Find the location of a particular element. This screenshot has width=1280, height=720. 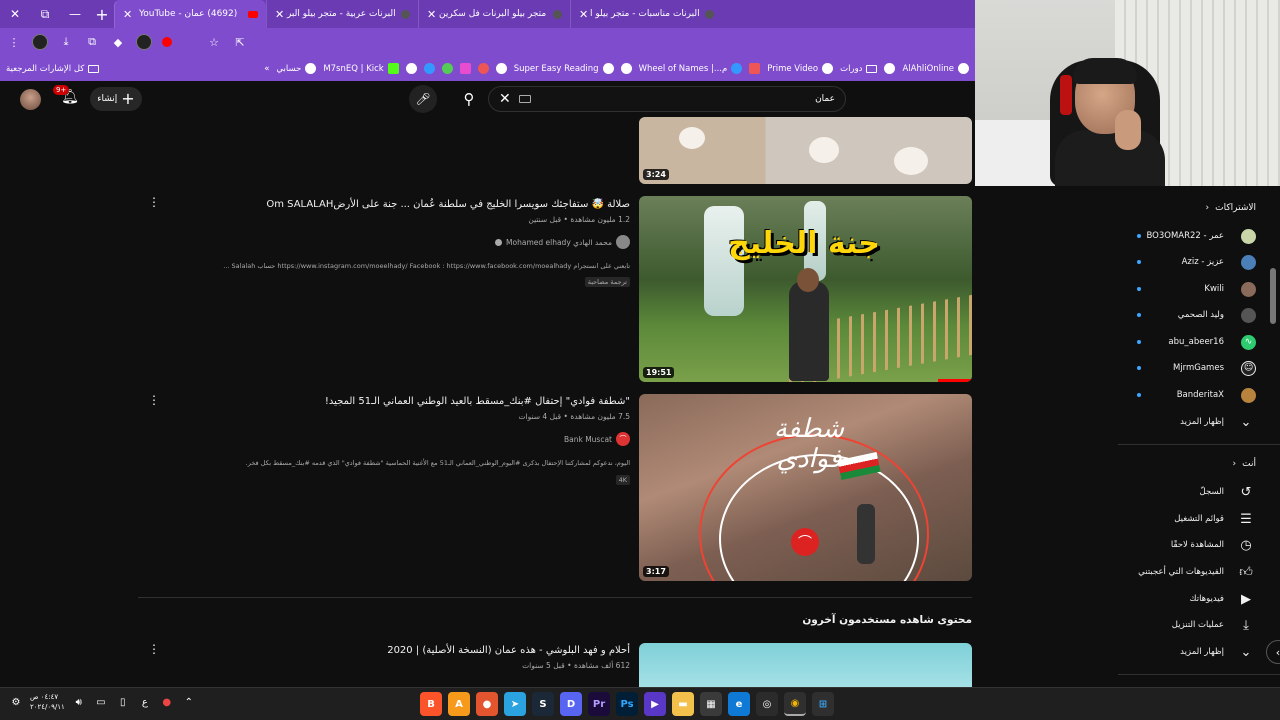

brave-icon: B is located at coordinates (431, 704).